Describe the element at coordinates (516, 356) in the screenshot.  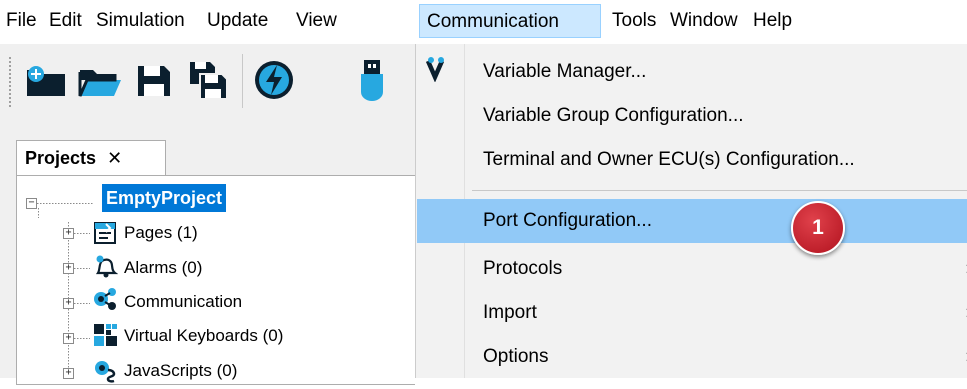
I see `menu-item-label: Options` at that location.